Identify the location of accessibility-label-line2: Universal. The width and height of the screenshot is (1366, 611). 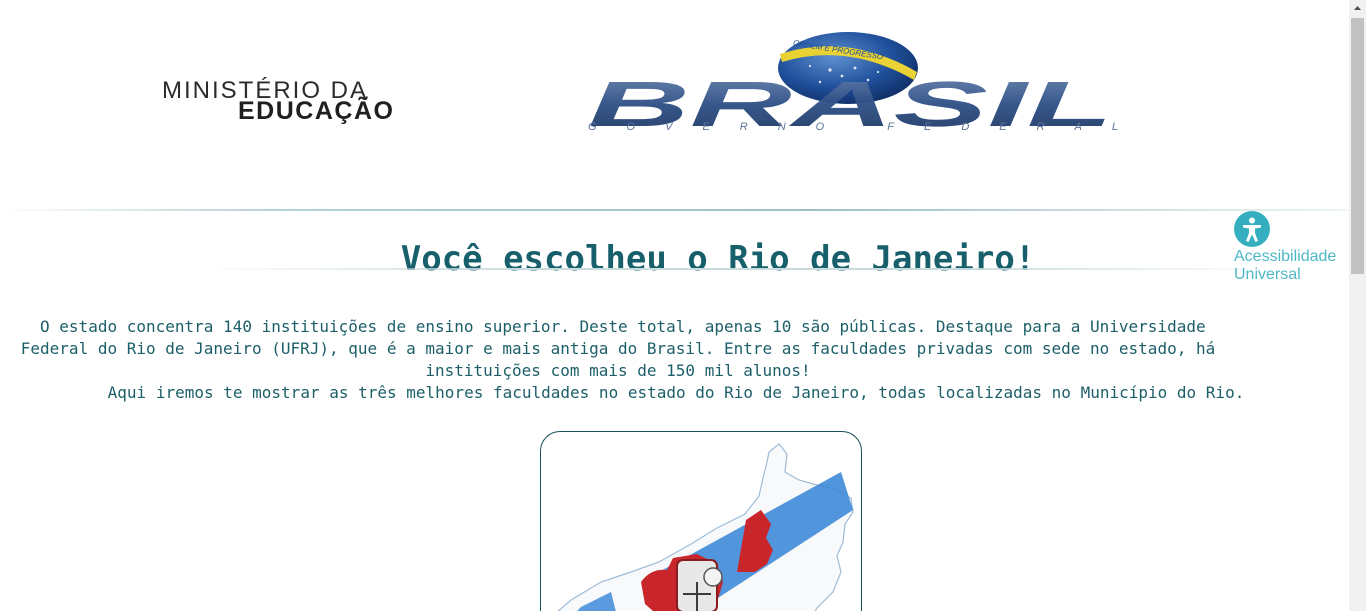
(1267, 274).